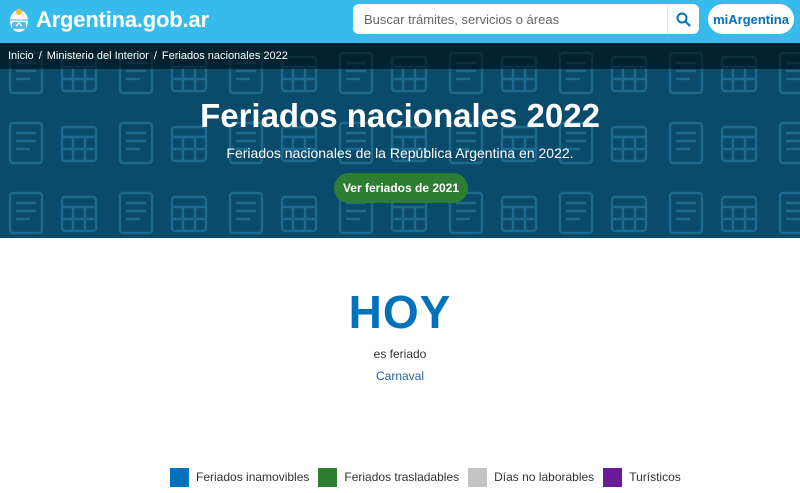 This screenshot has width=800, height=493. What do you see at coordinates (401, 188) in the screenshot?
I see `view-2021-holidays-button: Ver feriados de 2021` at bounding box center [401, 188].